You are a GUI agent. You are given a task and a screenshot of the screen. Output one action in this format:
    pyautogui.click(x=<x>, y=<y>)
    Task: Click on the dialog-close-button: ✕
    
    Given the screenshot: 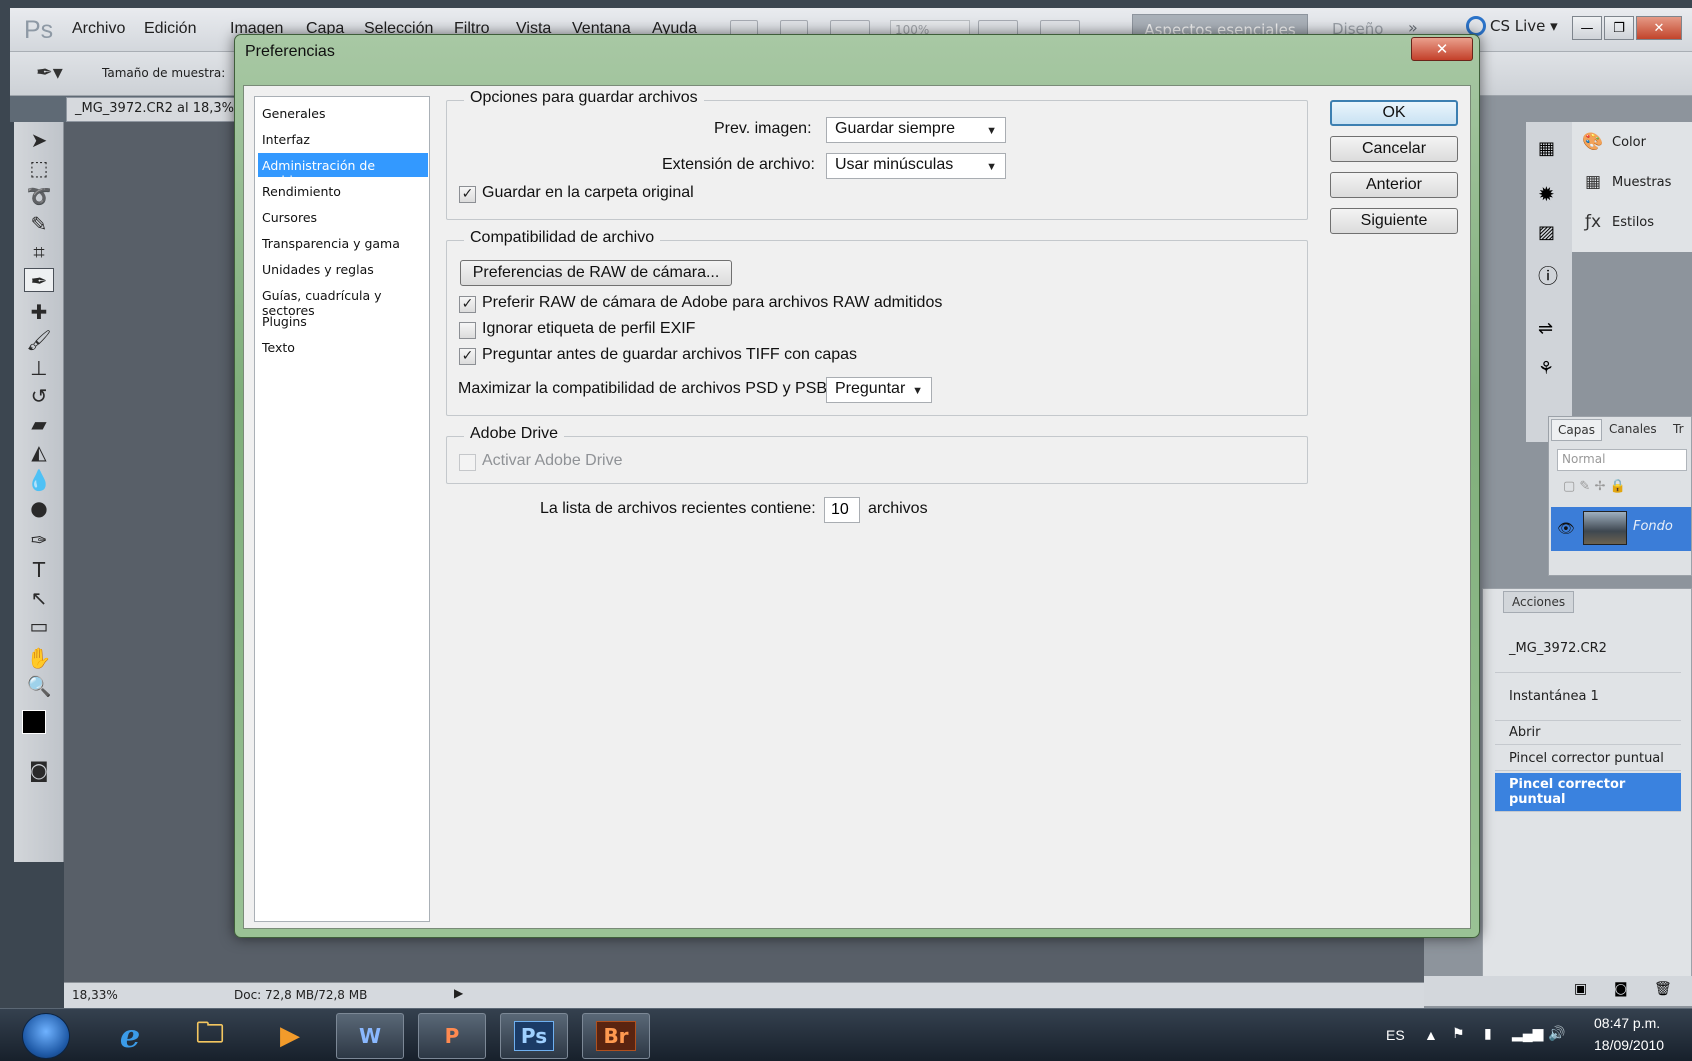 What is the action you would take?
    pyautogui.click(x=1442, y=49)
    